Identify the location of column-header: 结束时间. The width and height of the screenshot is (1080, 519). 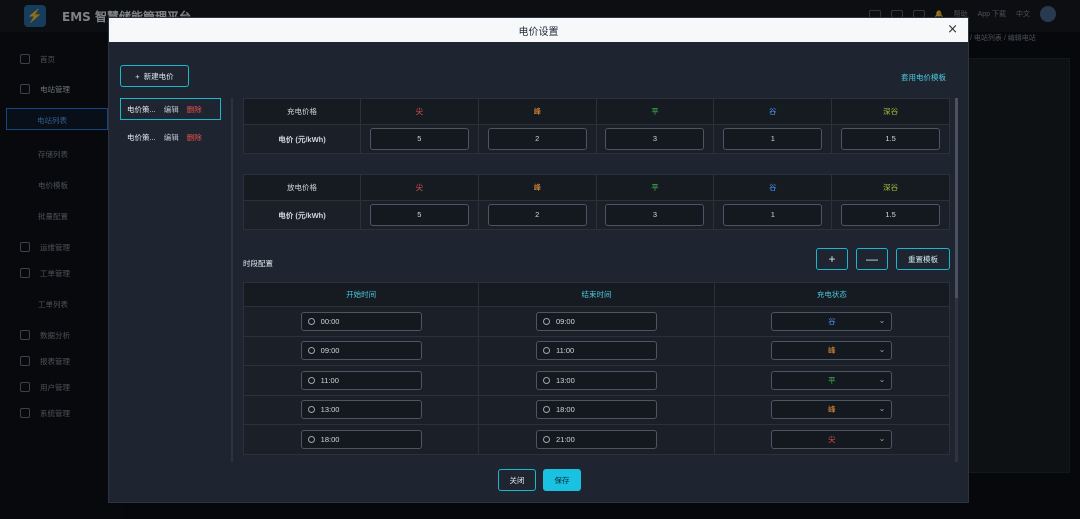
(596, 294).